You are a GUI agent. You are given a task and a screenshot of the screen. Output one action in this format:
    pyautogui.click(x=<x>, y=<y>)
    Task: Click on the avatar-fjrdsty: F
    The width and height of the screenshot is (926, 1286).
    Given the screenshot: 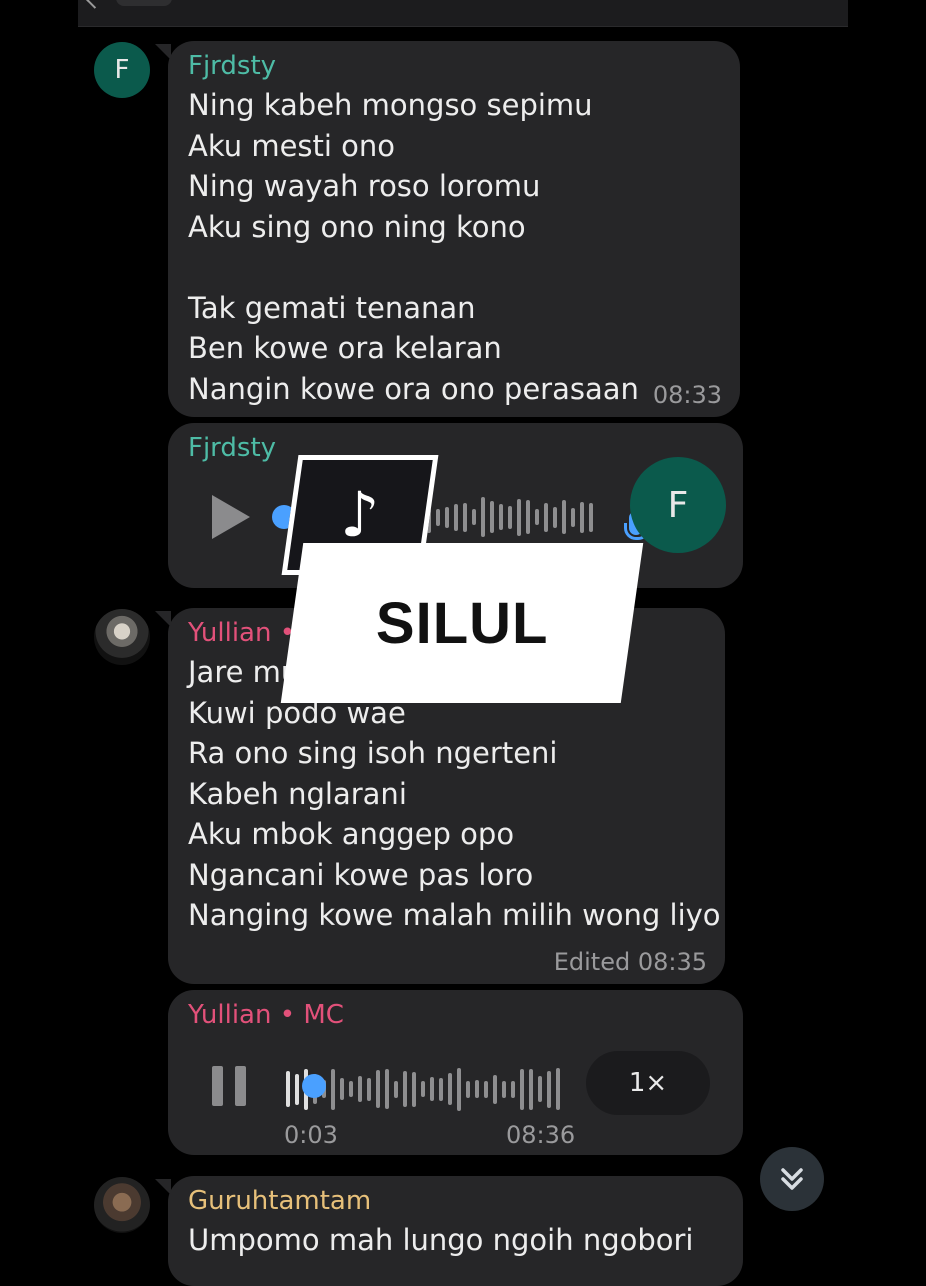 What is the action you would take?
    pyautogui.click(x=122, y=70)
    